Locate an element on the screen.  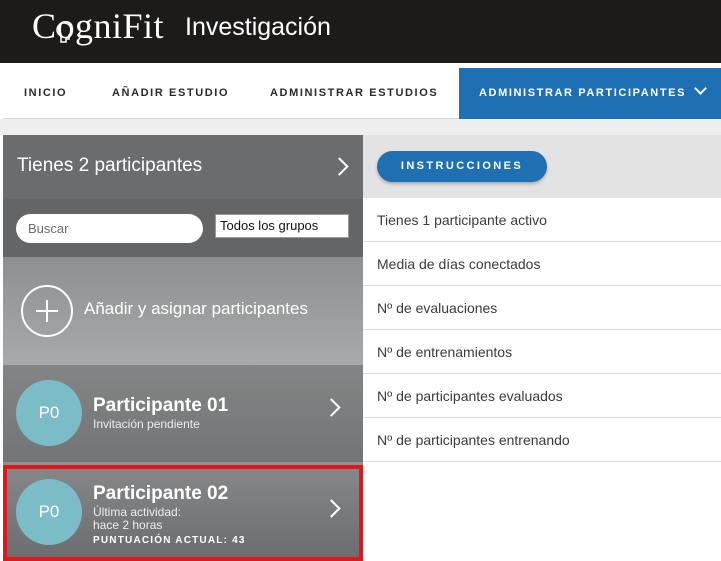
nav-item-administrar-estudios: ADMINISTRAR ESTUDIOS is located at coordinates (354, 93).